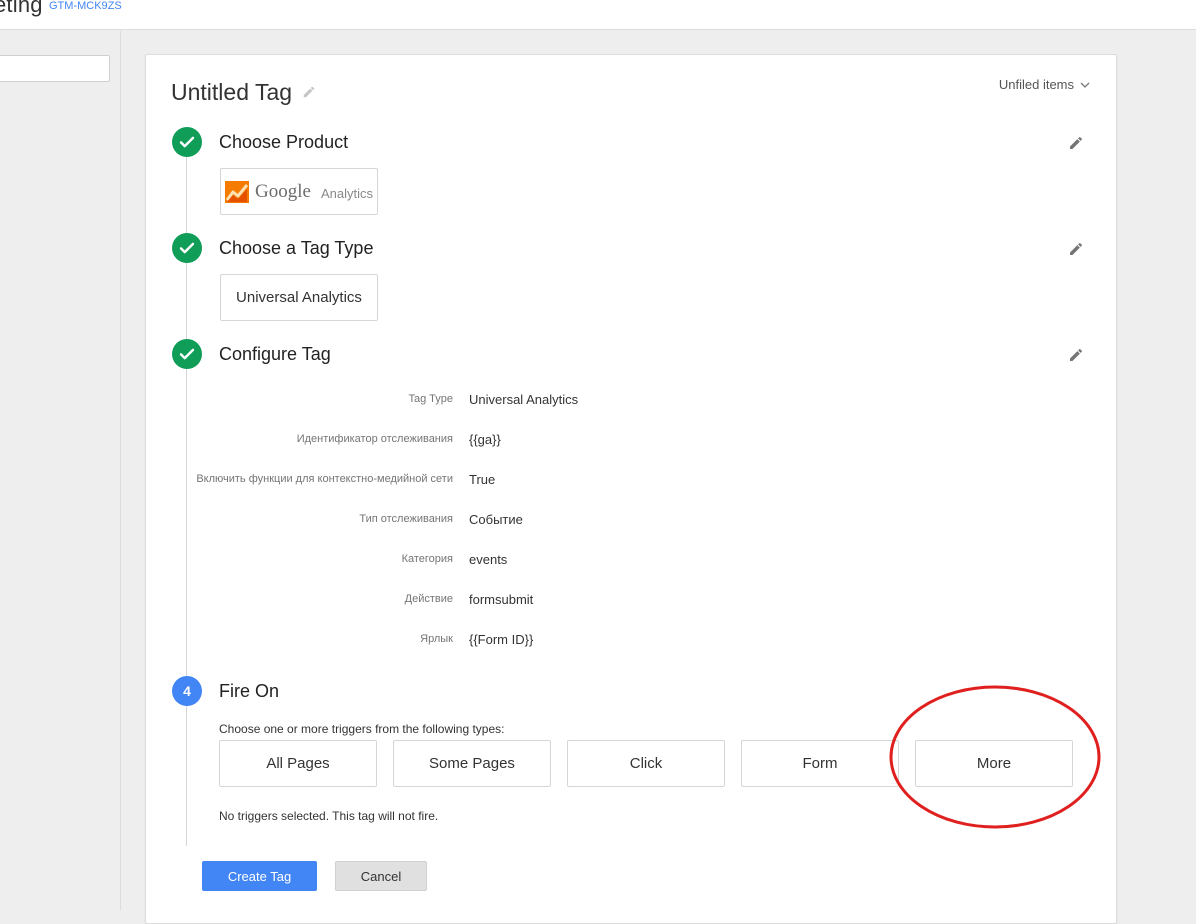  What do you see at coordinates (249, 691) in the screenshot?
I see `step-title-fire-on: Fire On` at bounding box center [249, 691].